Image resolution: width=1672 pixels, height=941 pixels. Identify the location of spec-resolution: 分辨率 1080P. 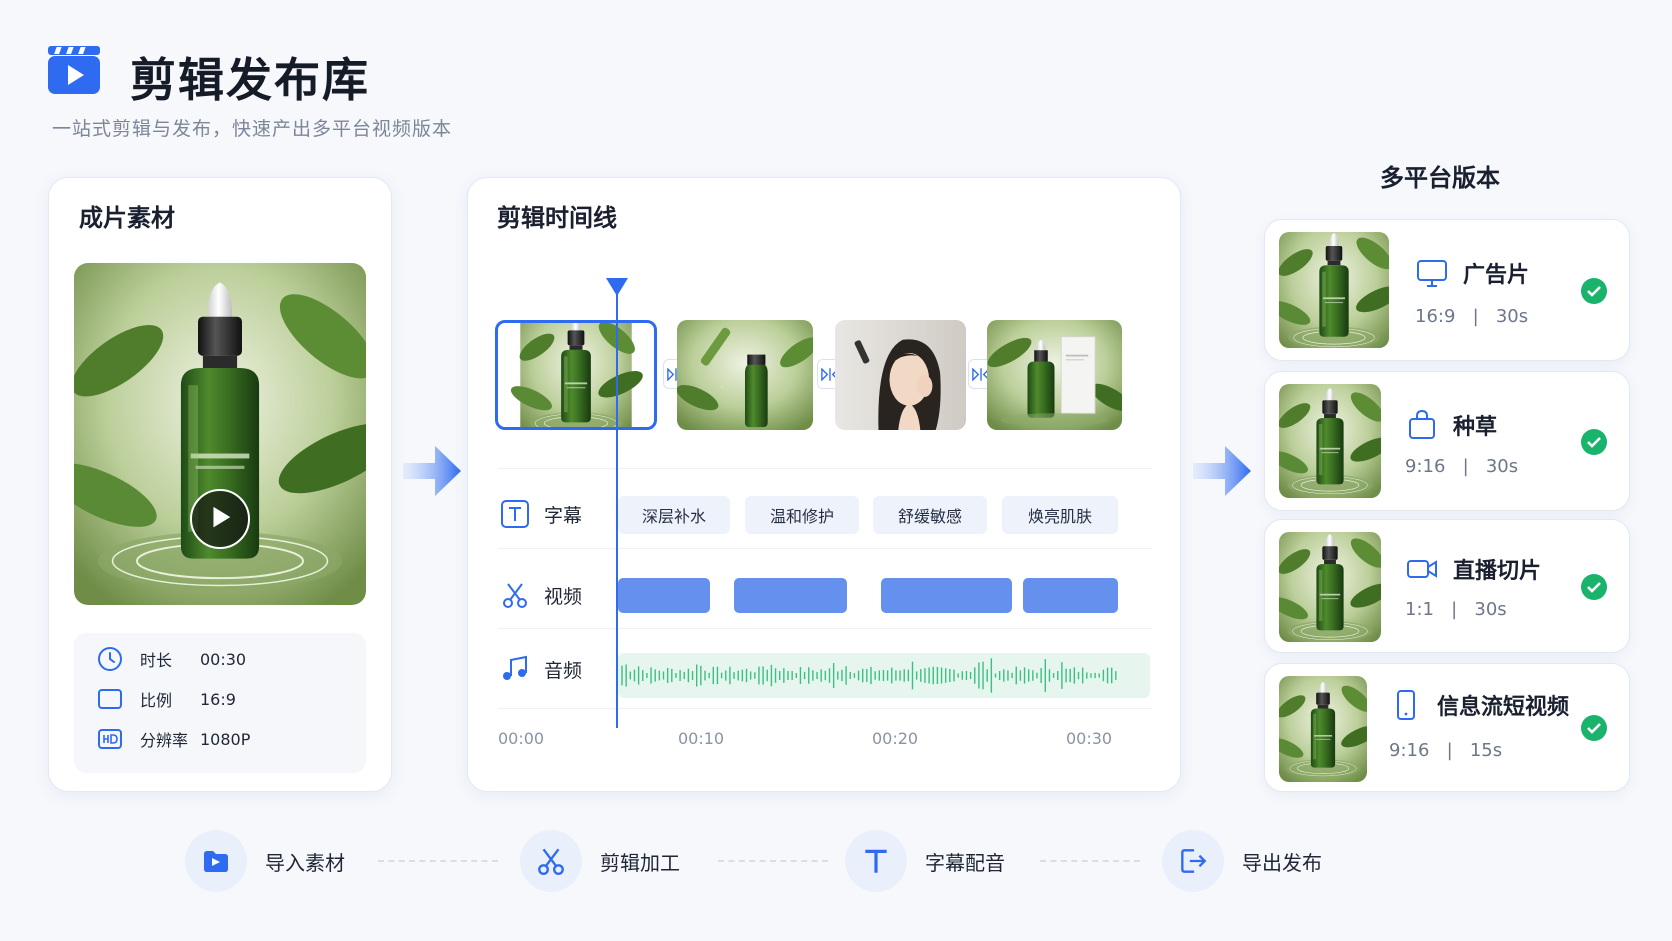
(173, 739).